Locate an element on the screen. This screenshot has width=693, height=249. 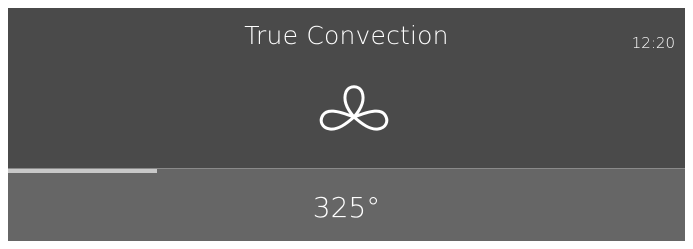
mode-title: True Convection is located at coordinates (346, 35).